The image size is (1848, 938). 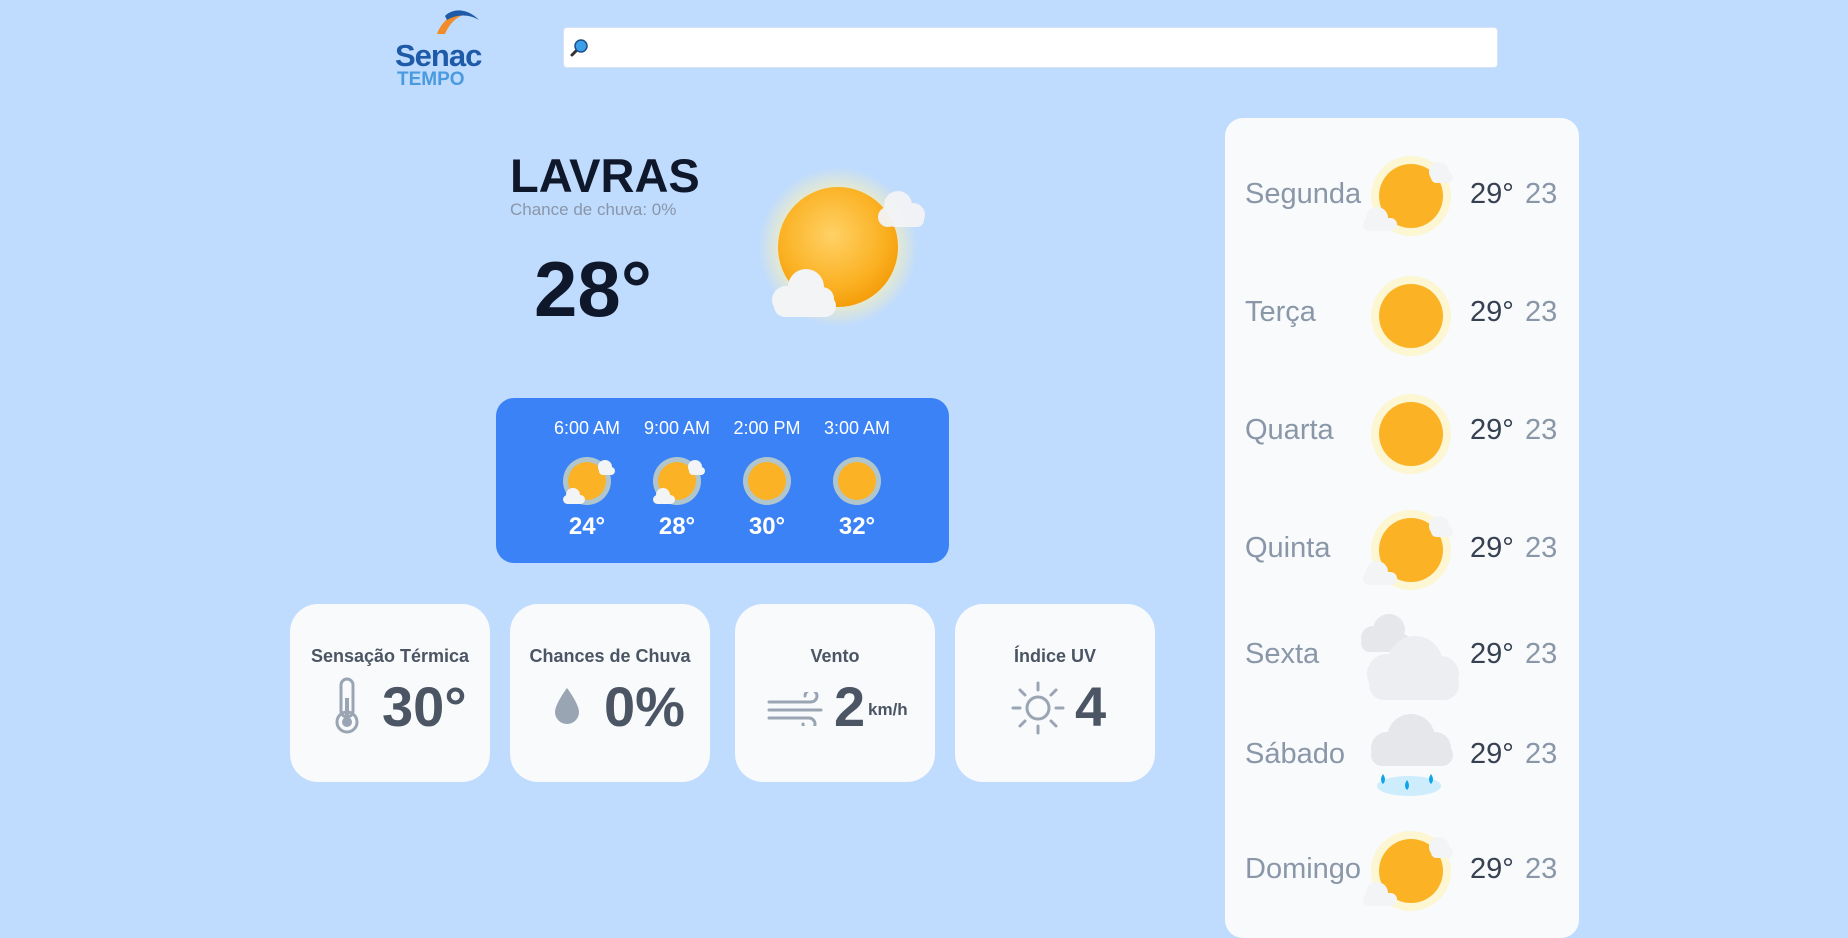 What do you see at coordinates (835, 656) in the screenshot?
I see `card-title: Vento` at bounding box center [835, 656].